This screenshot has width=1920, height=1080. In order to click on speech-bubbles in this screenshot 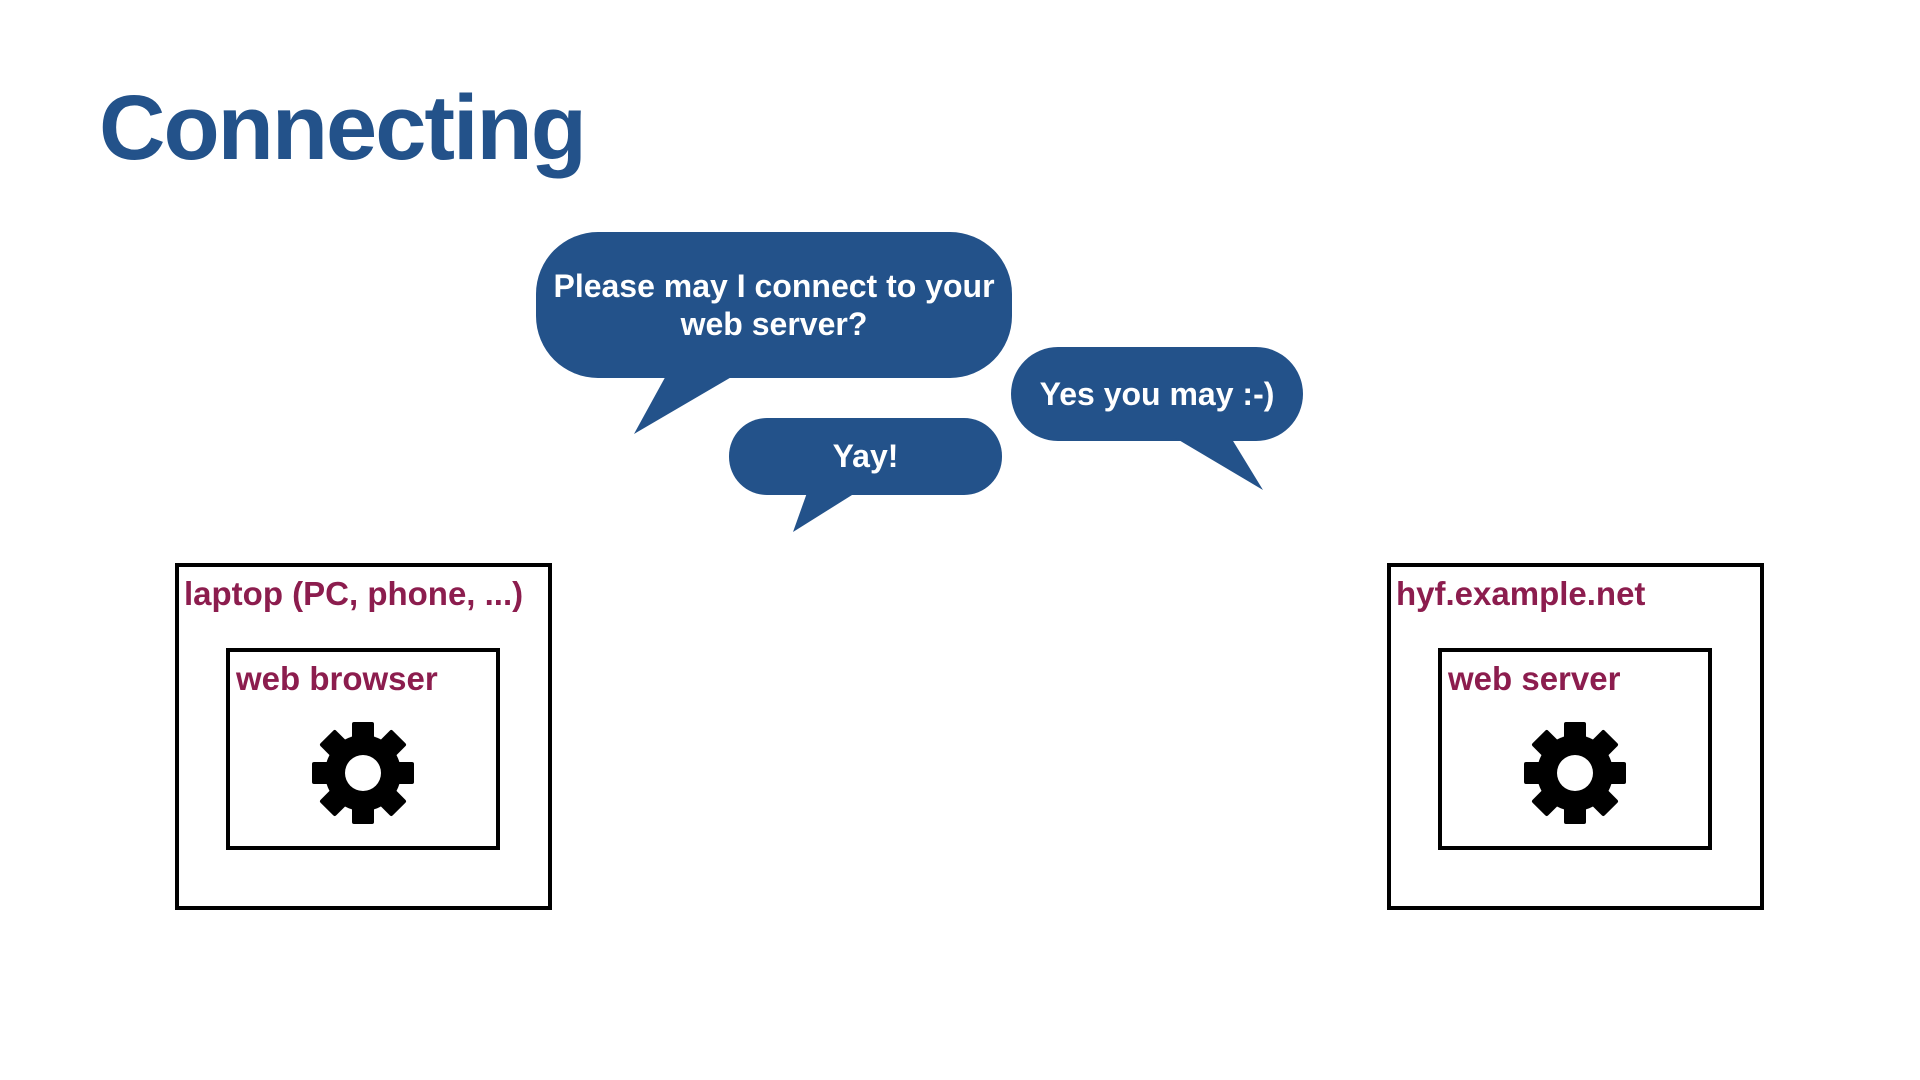, I will do `click(919, 382)`.